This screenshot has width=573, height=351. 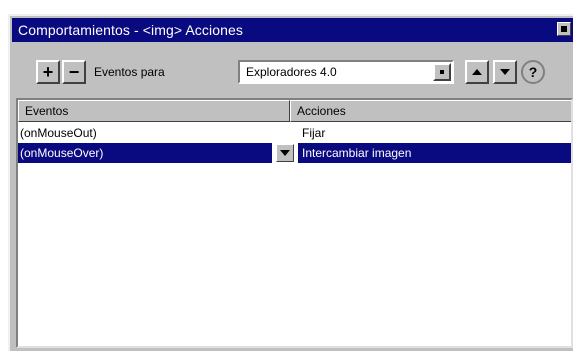 I want to click on chevron-down-icon, so click(x=285, y=153).